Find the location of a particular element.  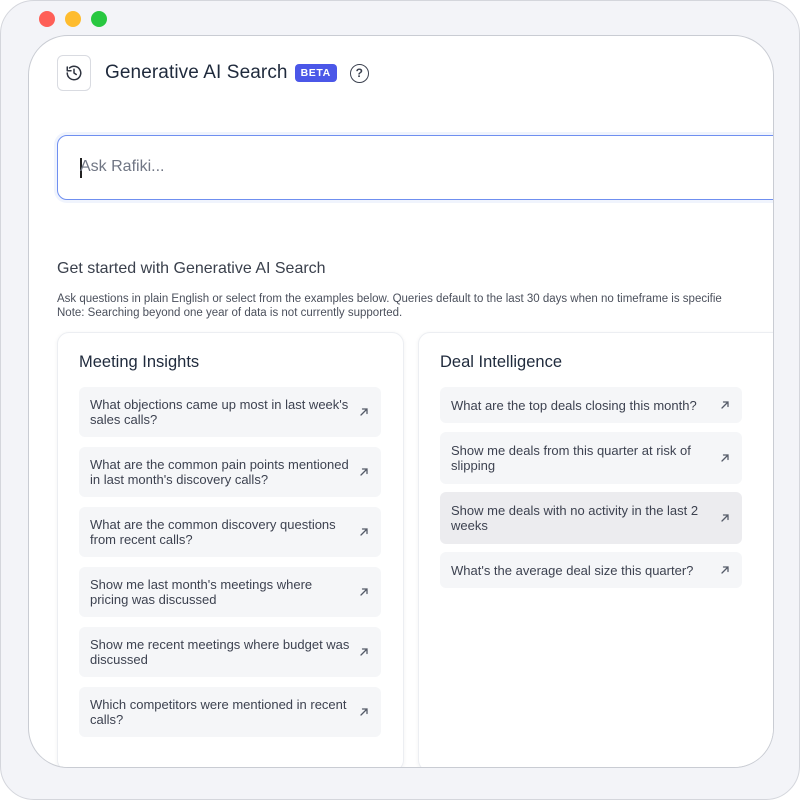

section-title: Get started with Generative AI Search is located at coordinates (191, 268).